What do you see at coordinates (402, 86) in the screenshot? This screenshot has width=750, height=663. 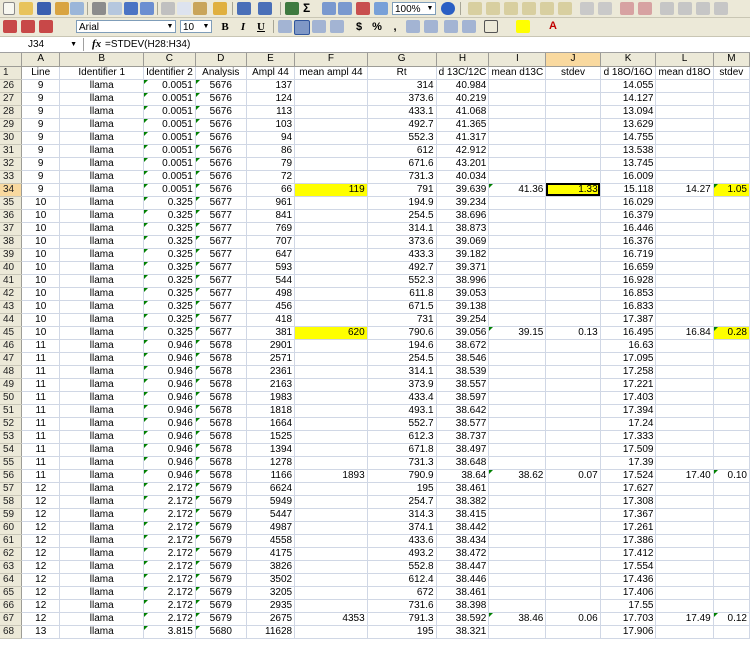 I see `cell: 314` at bounding box center [402, 86].